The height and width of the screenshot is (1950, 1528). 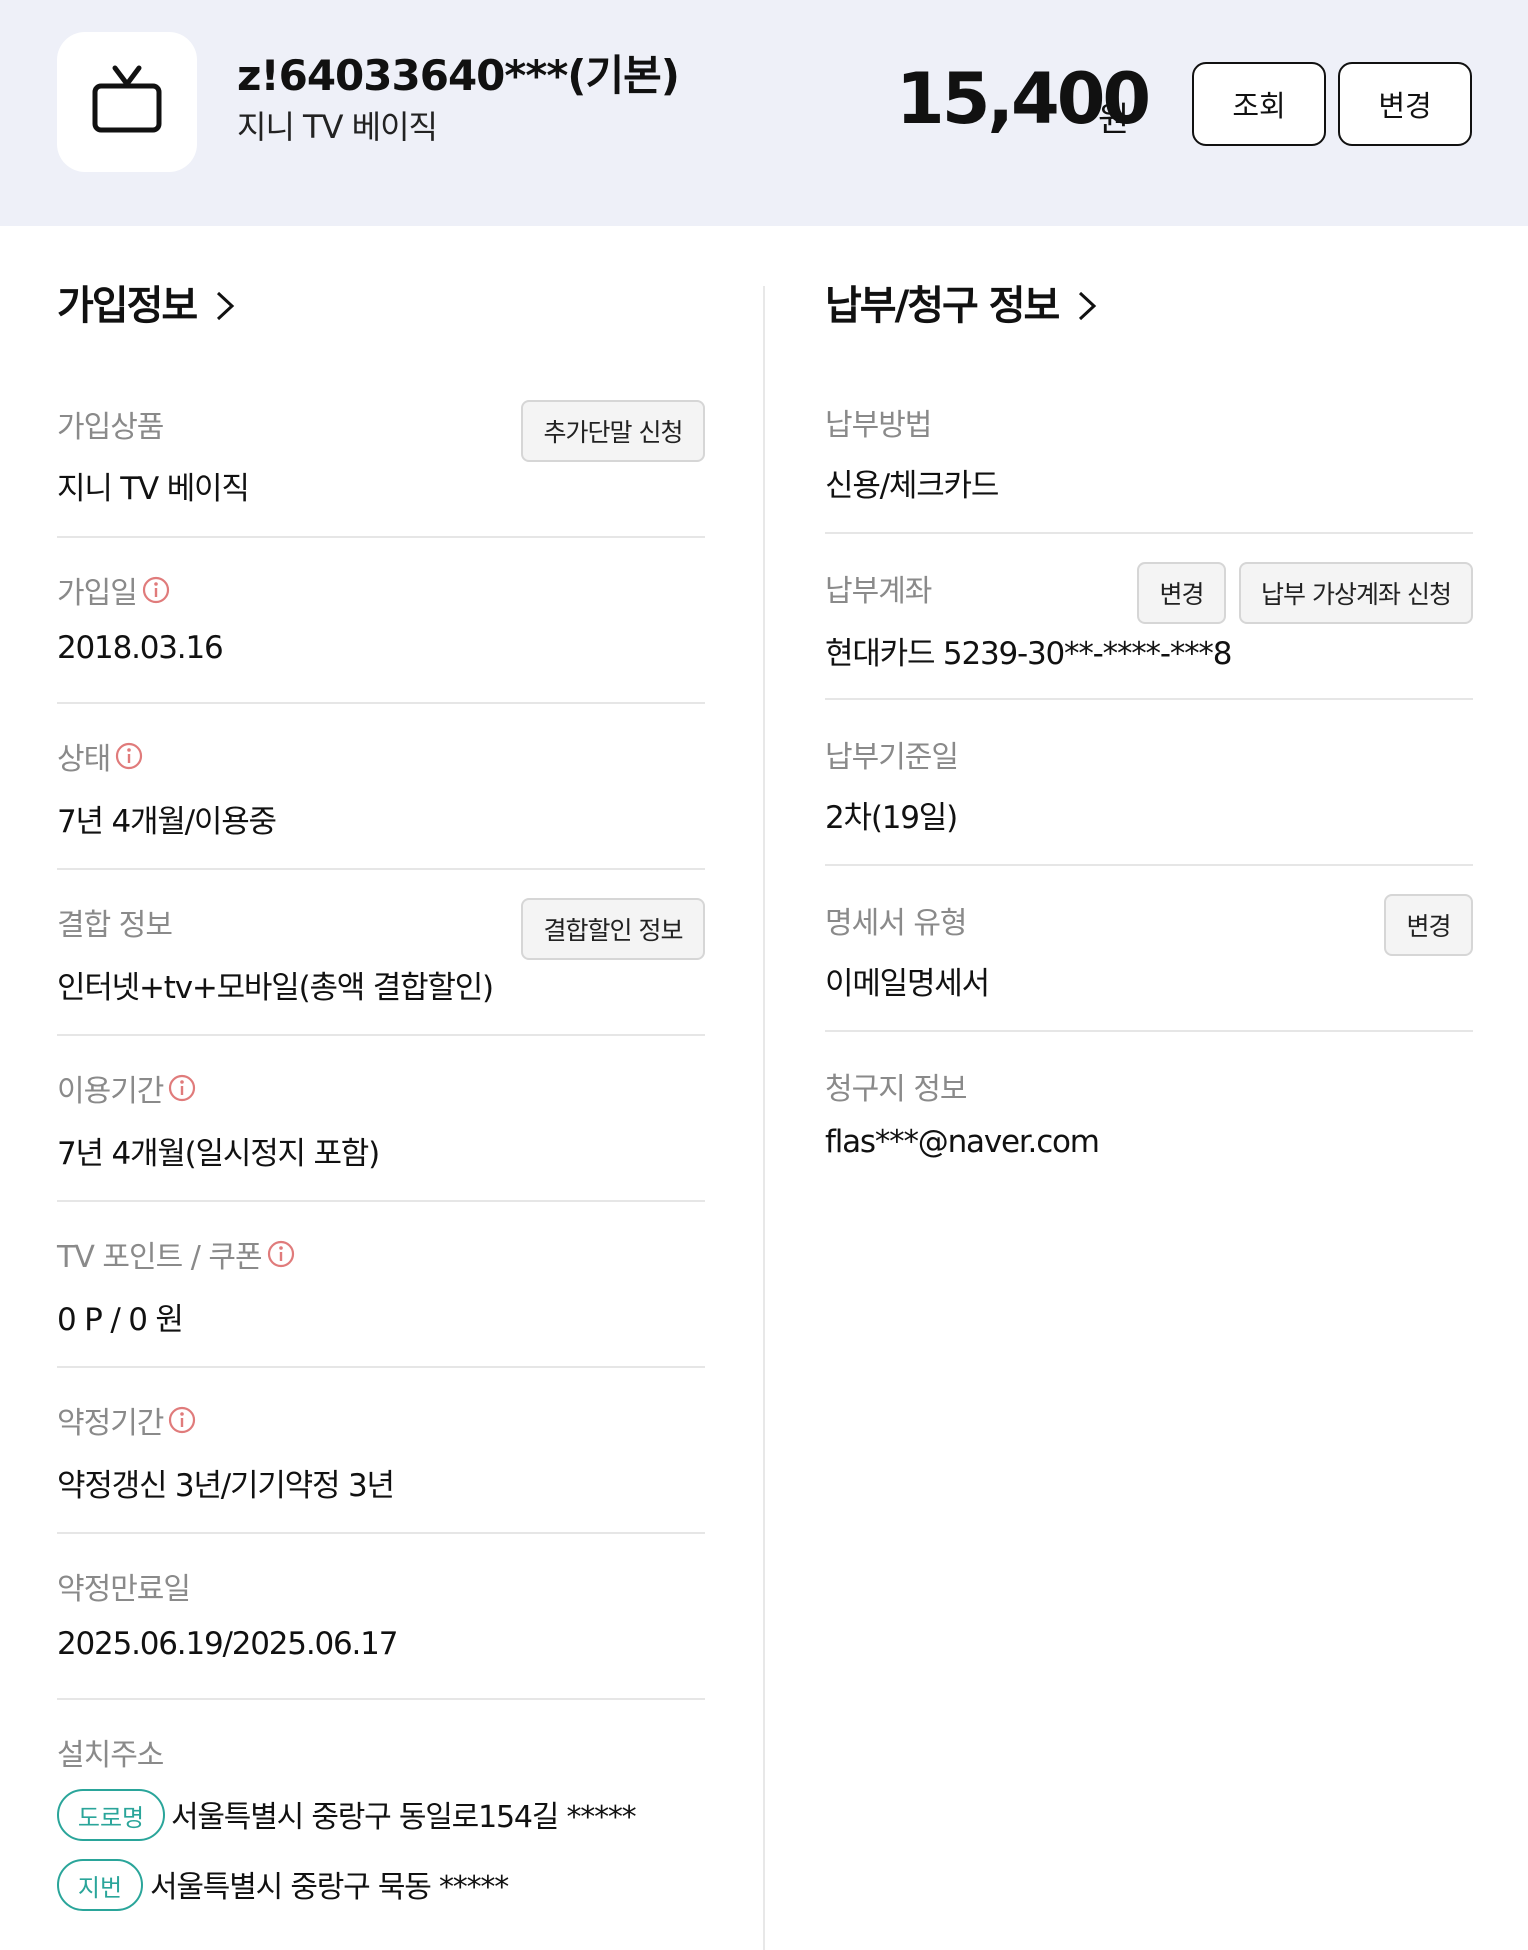 I want to click on contract-value: 약정갱신 3년/기기약정 3년, so click(x=226, y=1486).